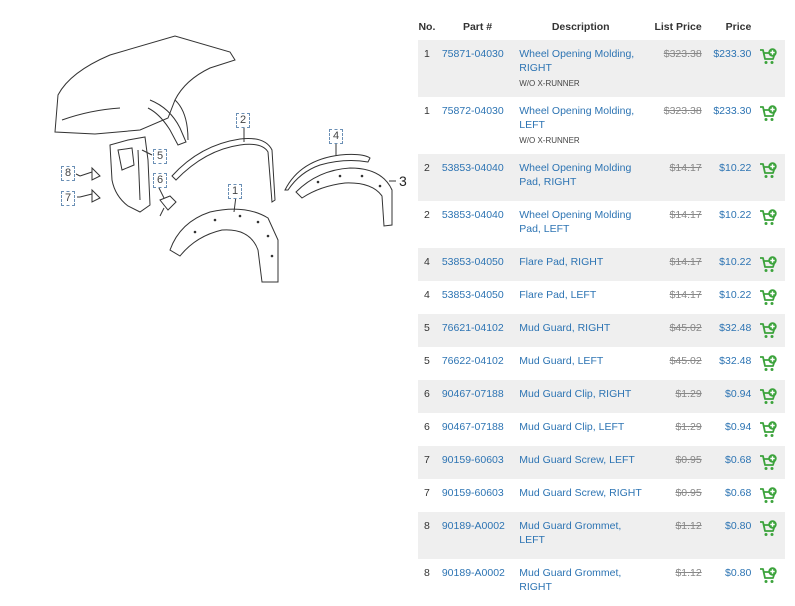  I want to click on header-part: Part #, so click(477, 27).